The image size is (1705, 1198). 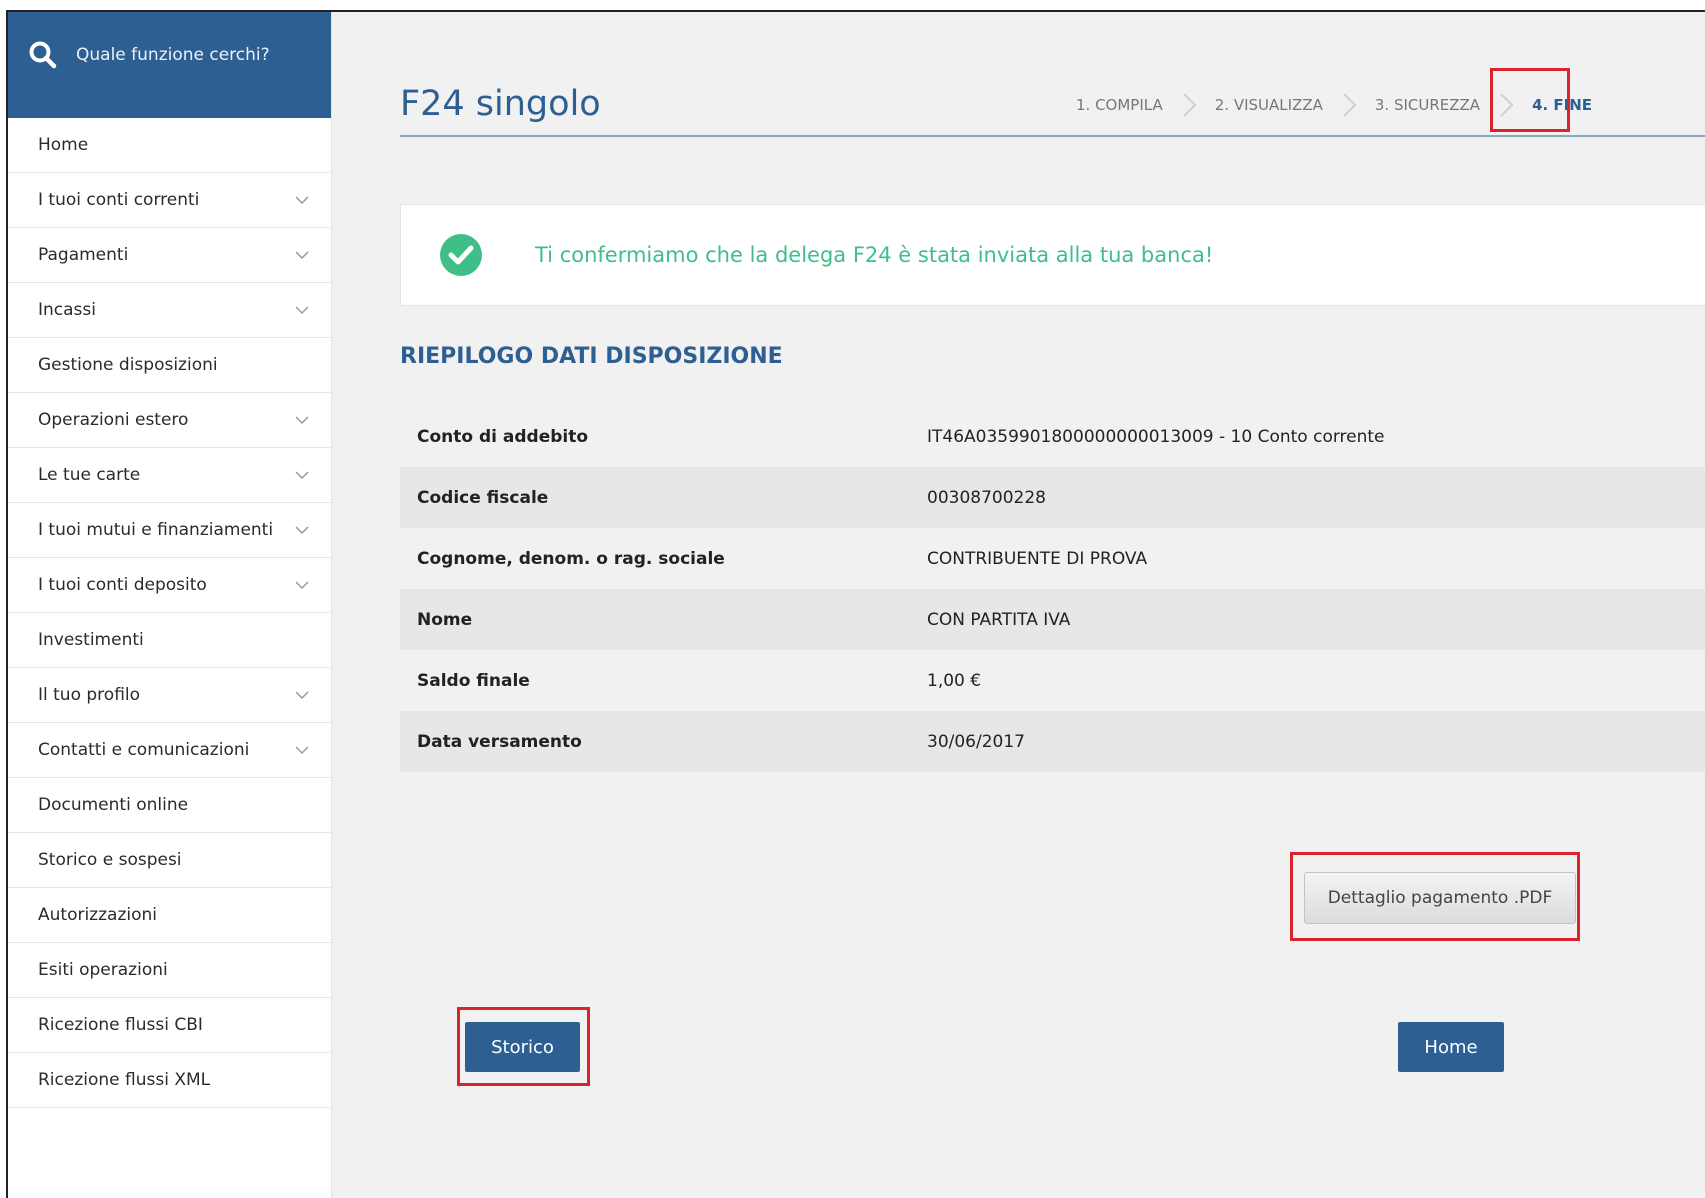 I want to click on sidebar-item: Ricezione flussi XML, so click(x=169, y=1080).